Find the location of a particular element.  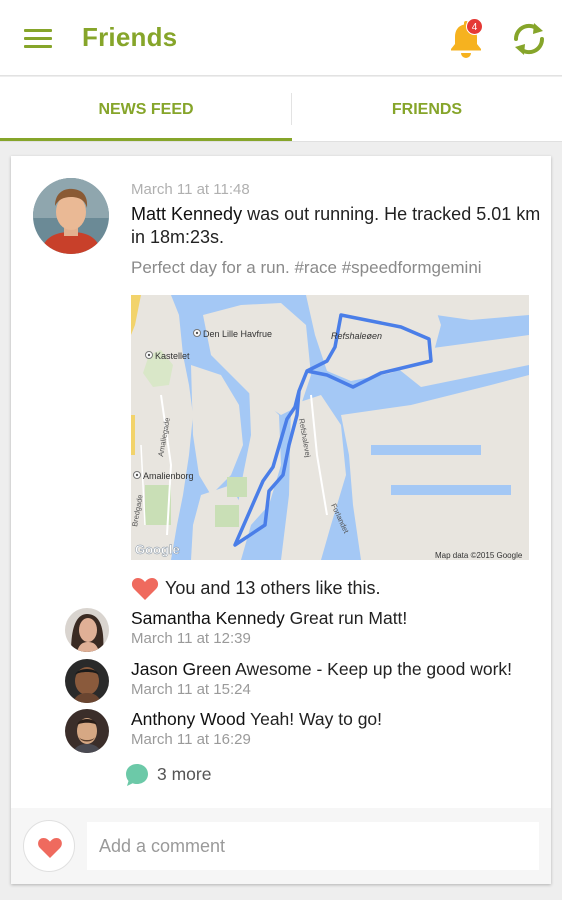

app-bar: Friends 4 is located at coordinates (281, 38).